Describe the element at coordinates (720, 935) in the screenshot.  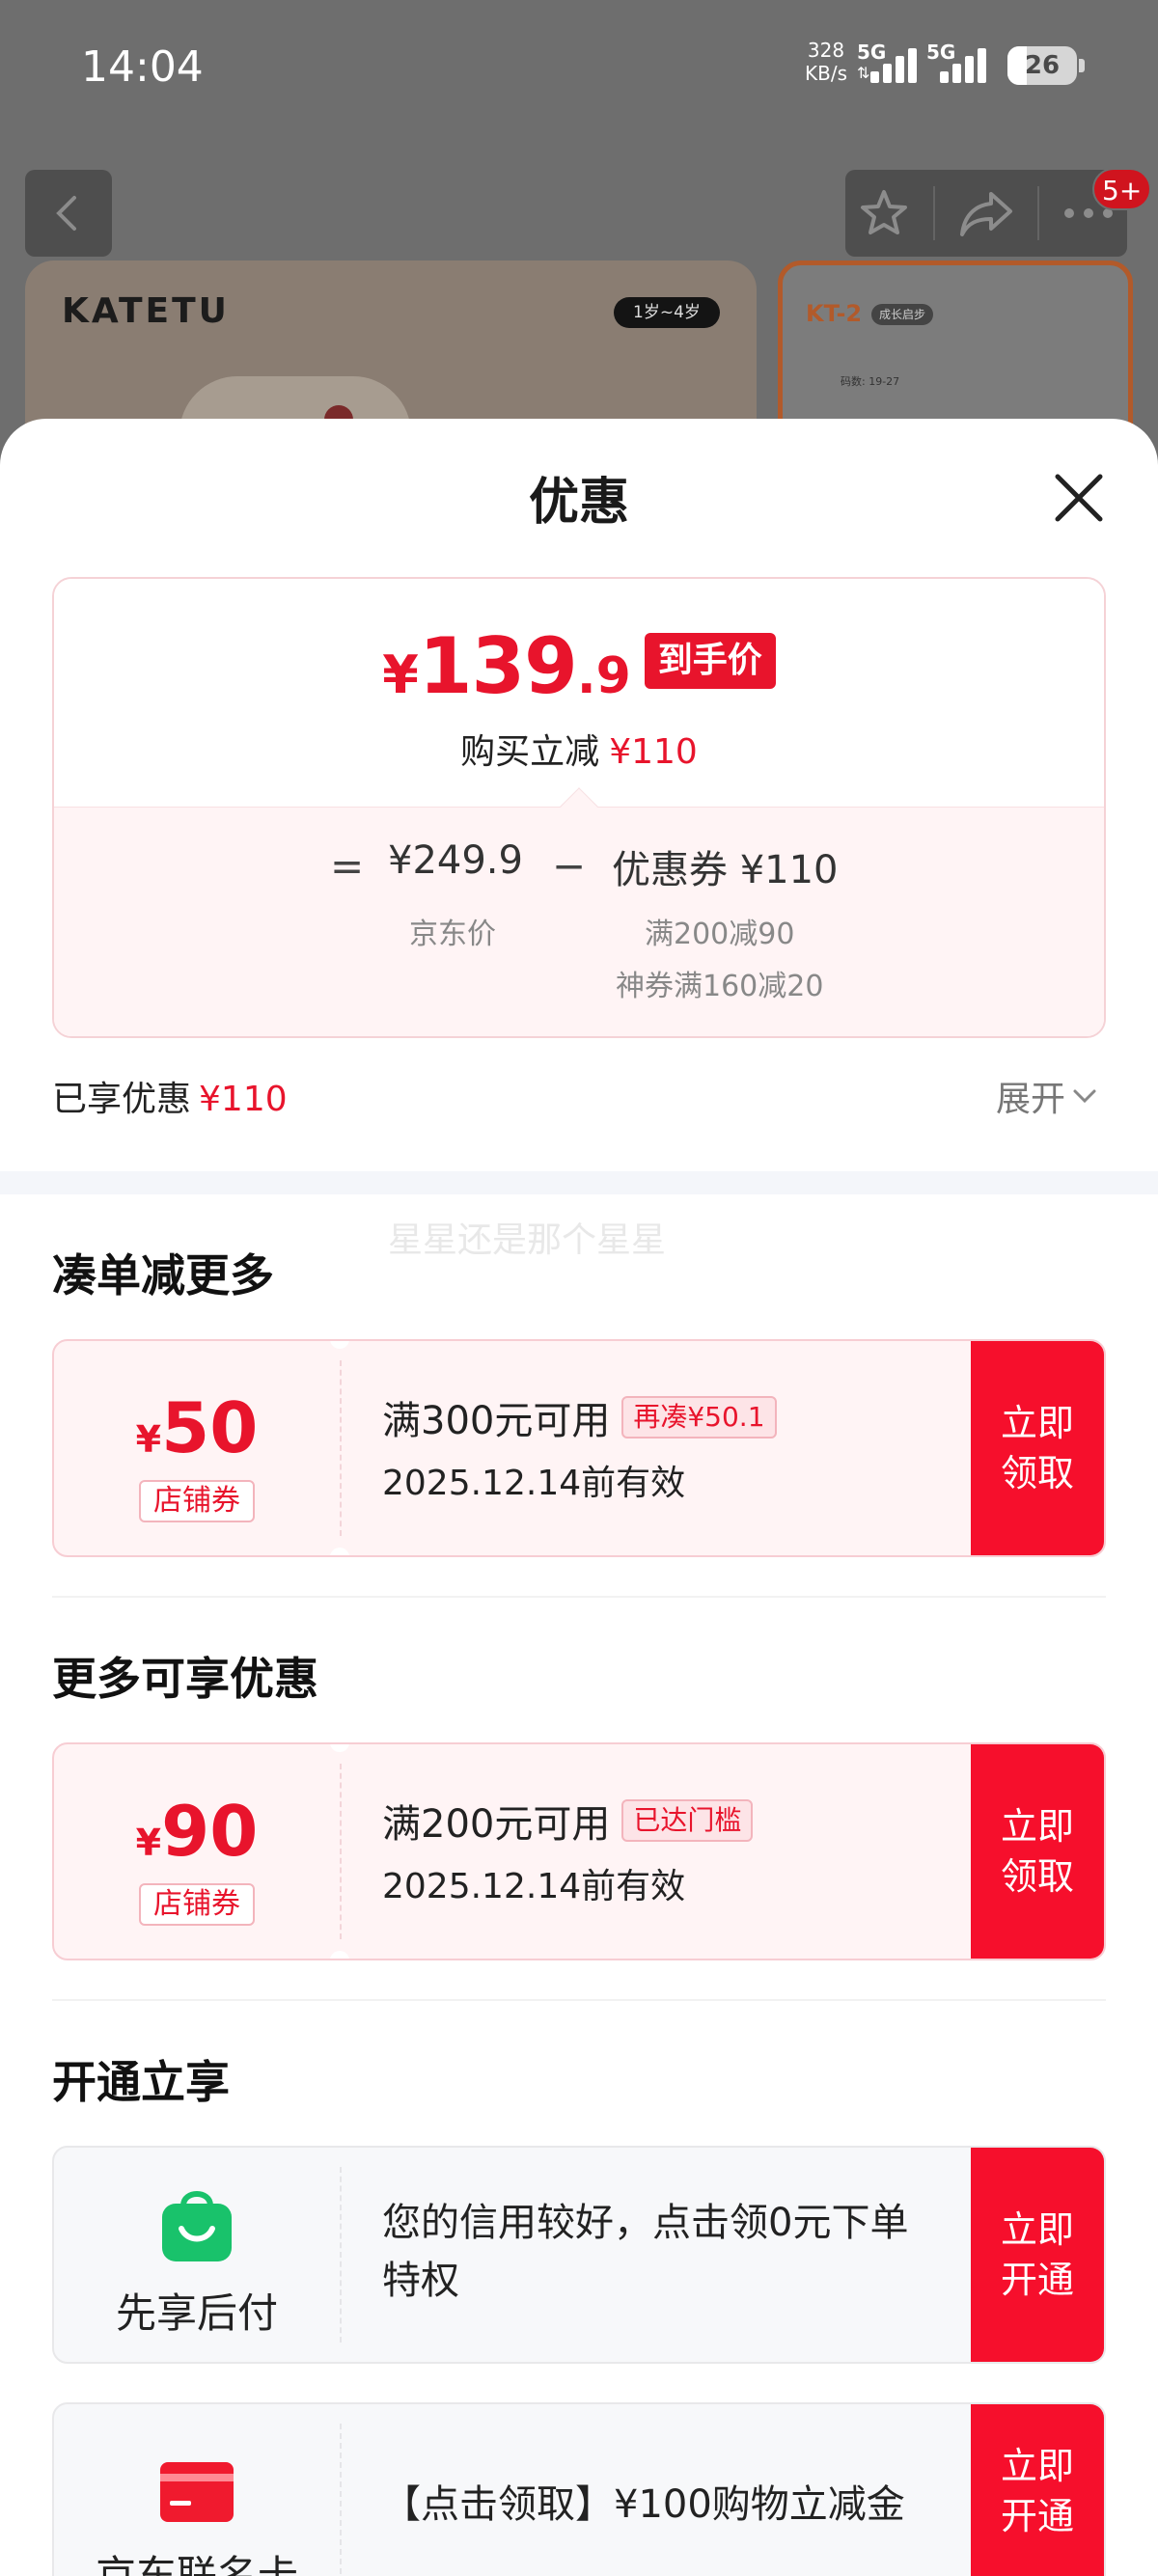
I see `coupon-rule-1: 满200减90` at that location.